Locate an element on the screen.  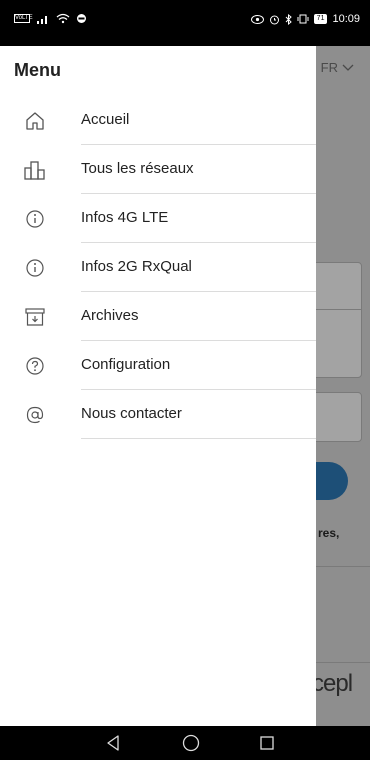
menu-item-label: Infos 2G RxQual is located at coordinates (136, 266).